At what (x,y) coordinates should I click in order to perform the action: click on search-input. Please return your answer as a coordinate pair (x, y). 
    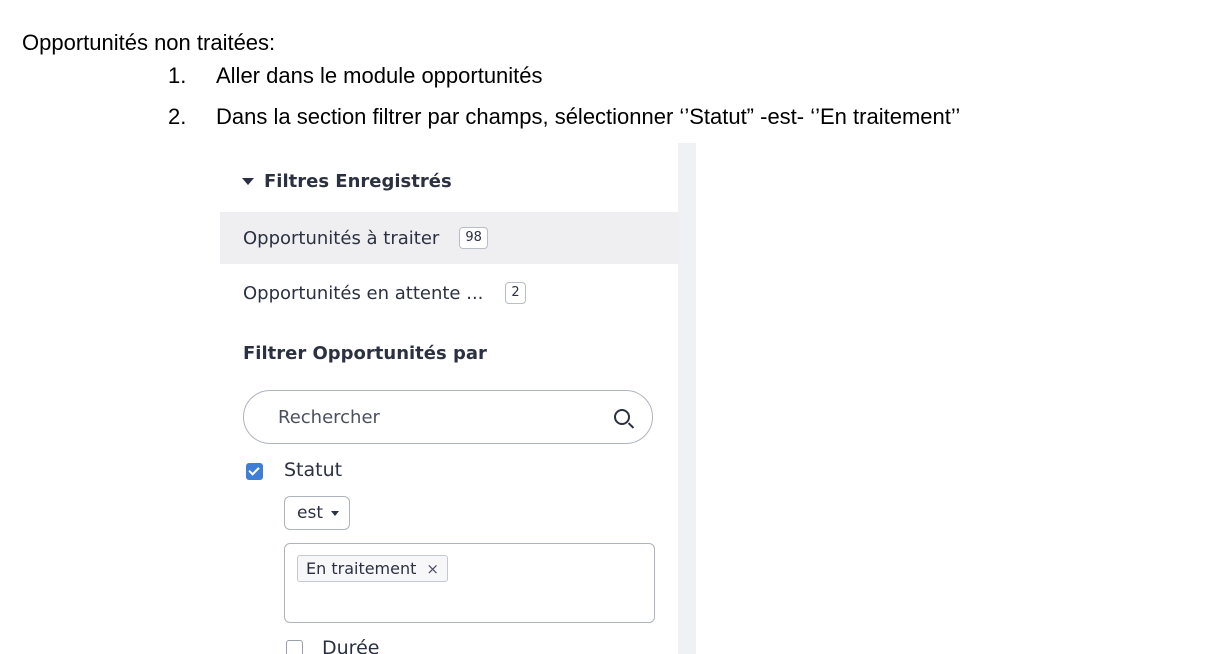
    Looking at the image, I should click on (446, 417).